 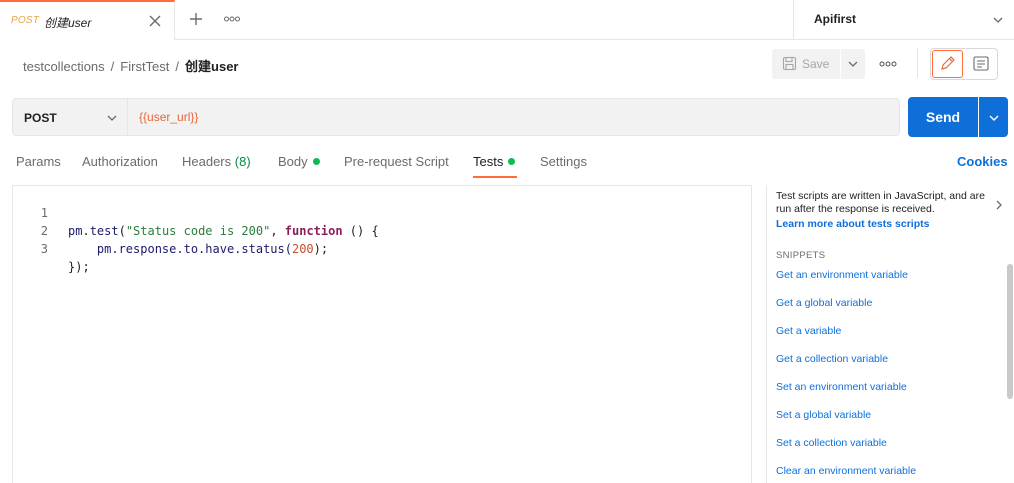 What do you see at coordinates (169, 117) in the screenshot?
I see `url-value: {{user_url}}` at bounding box center [169, 117].